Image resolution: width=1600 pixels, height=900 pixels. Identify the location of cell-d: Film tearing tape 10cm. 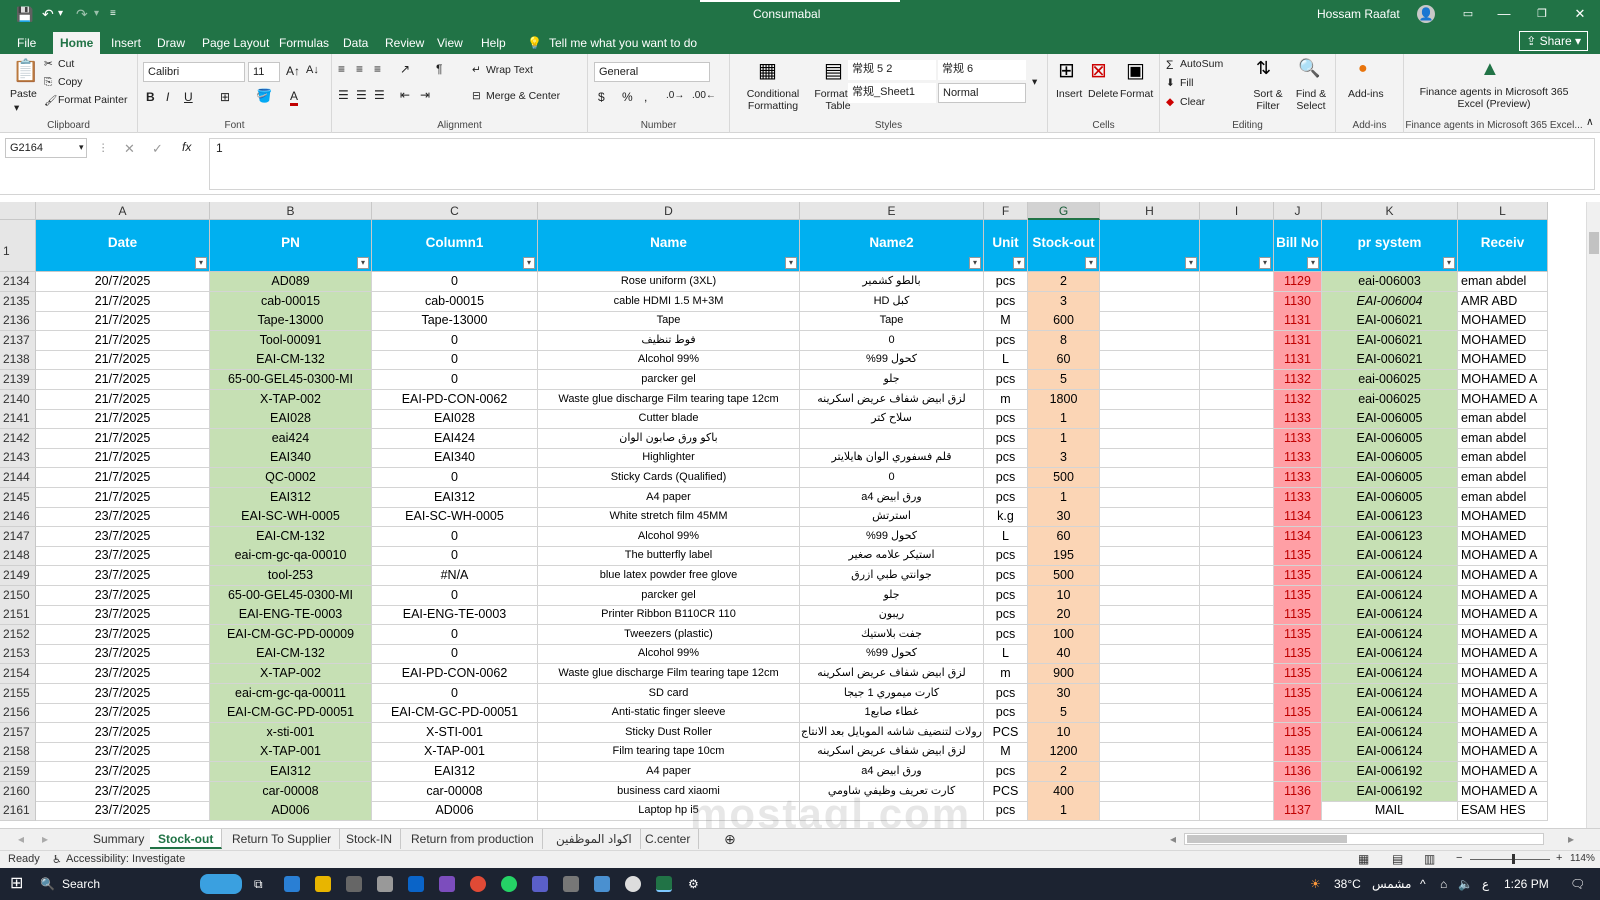
(669, 752).